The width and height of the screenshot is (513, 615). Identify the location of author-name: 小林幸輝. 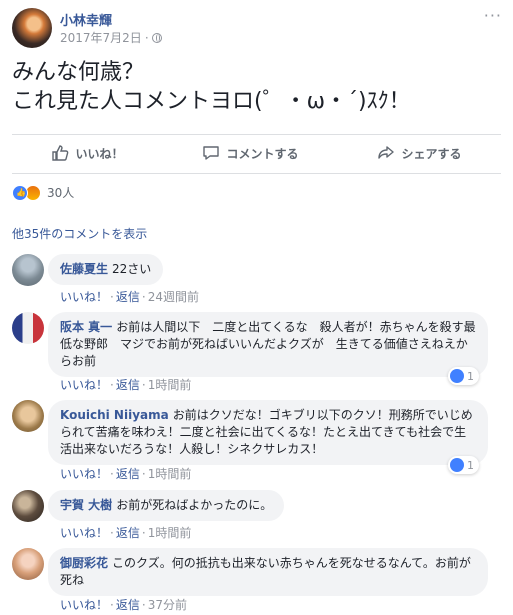
(86, 19).